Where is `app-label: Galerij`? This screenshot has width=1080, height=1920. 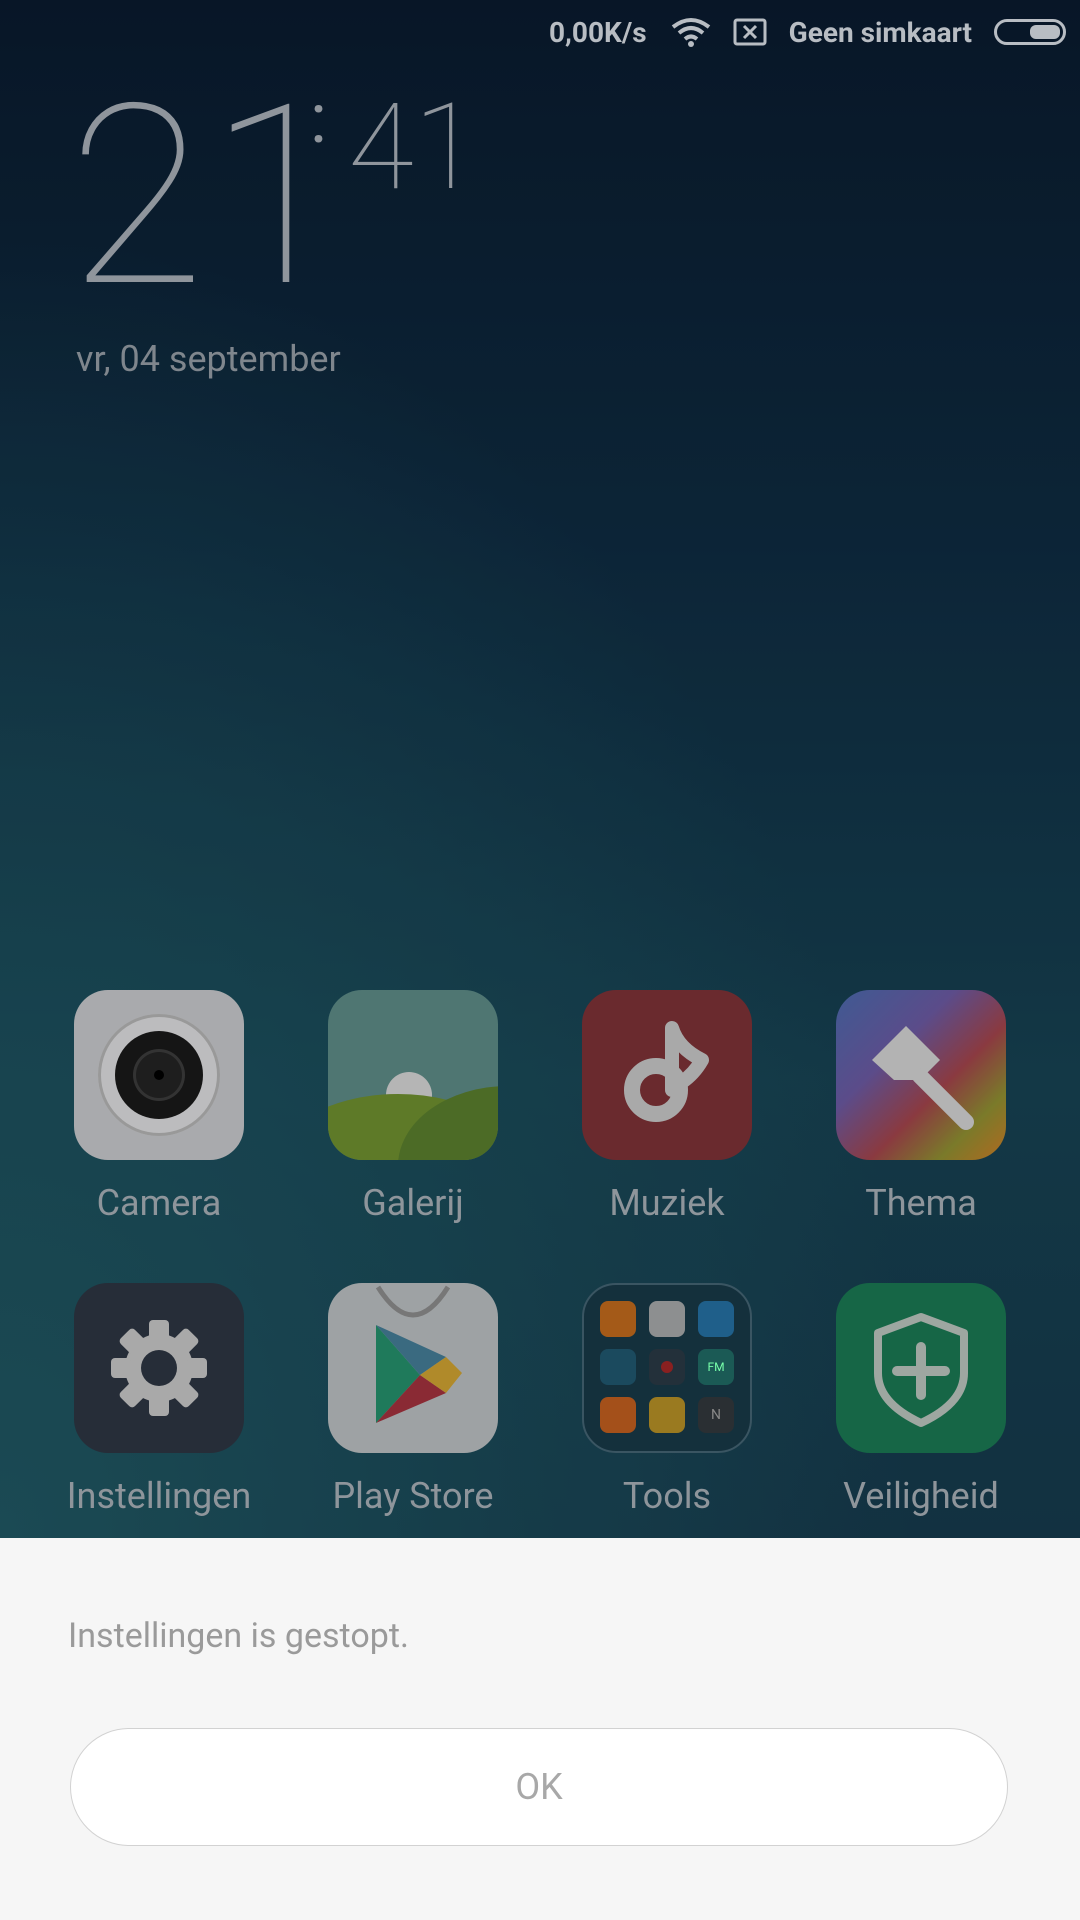 app-label: Galerij is located at coordinates (413, 1203).